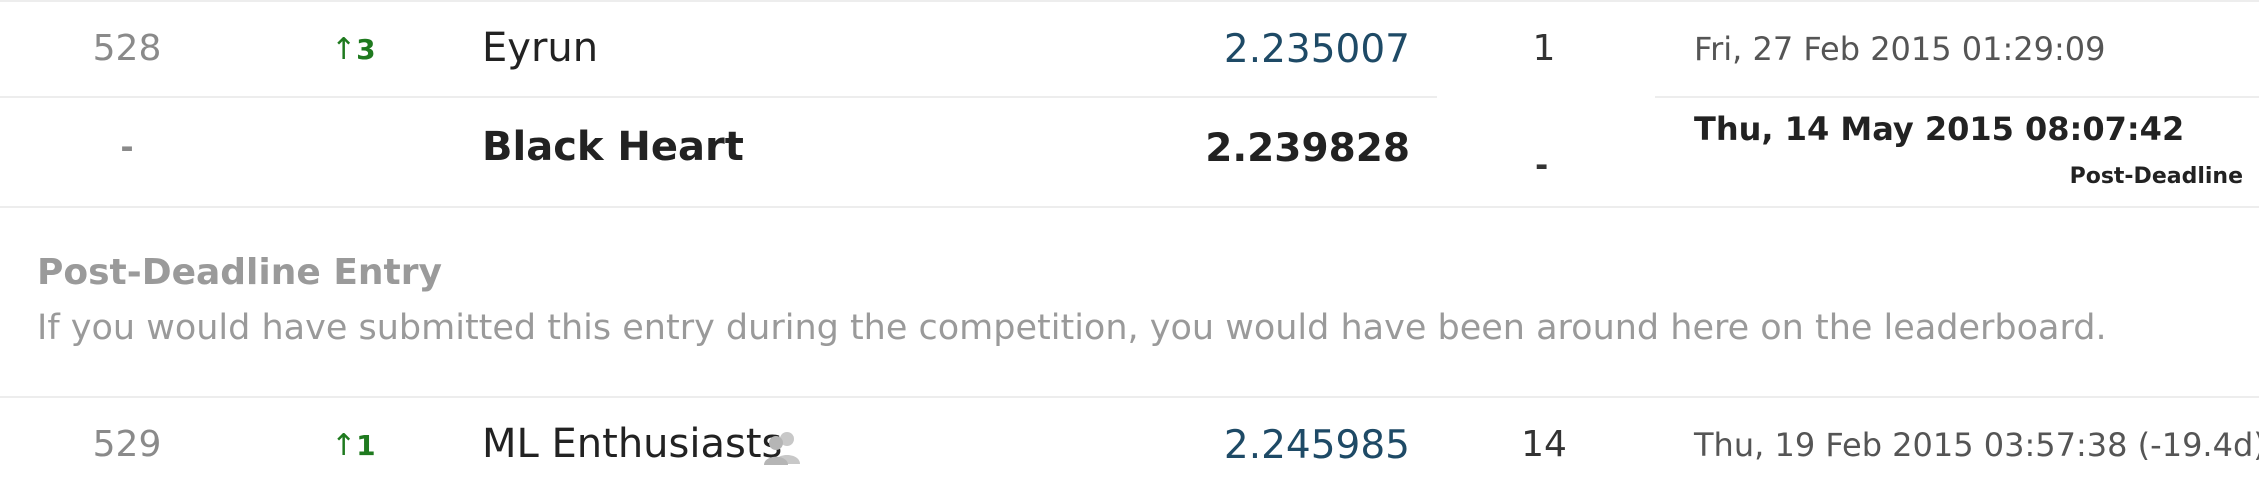  Describe the element at coordinates (1316, 49) in the screenshot. I see `score-cell: 2.235007` at that location.